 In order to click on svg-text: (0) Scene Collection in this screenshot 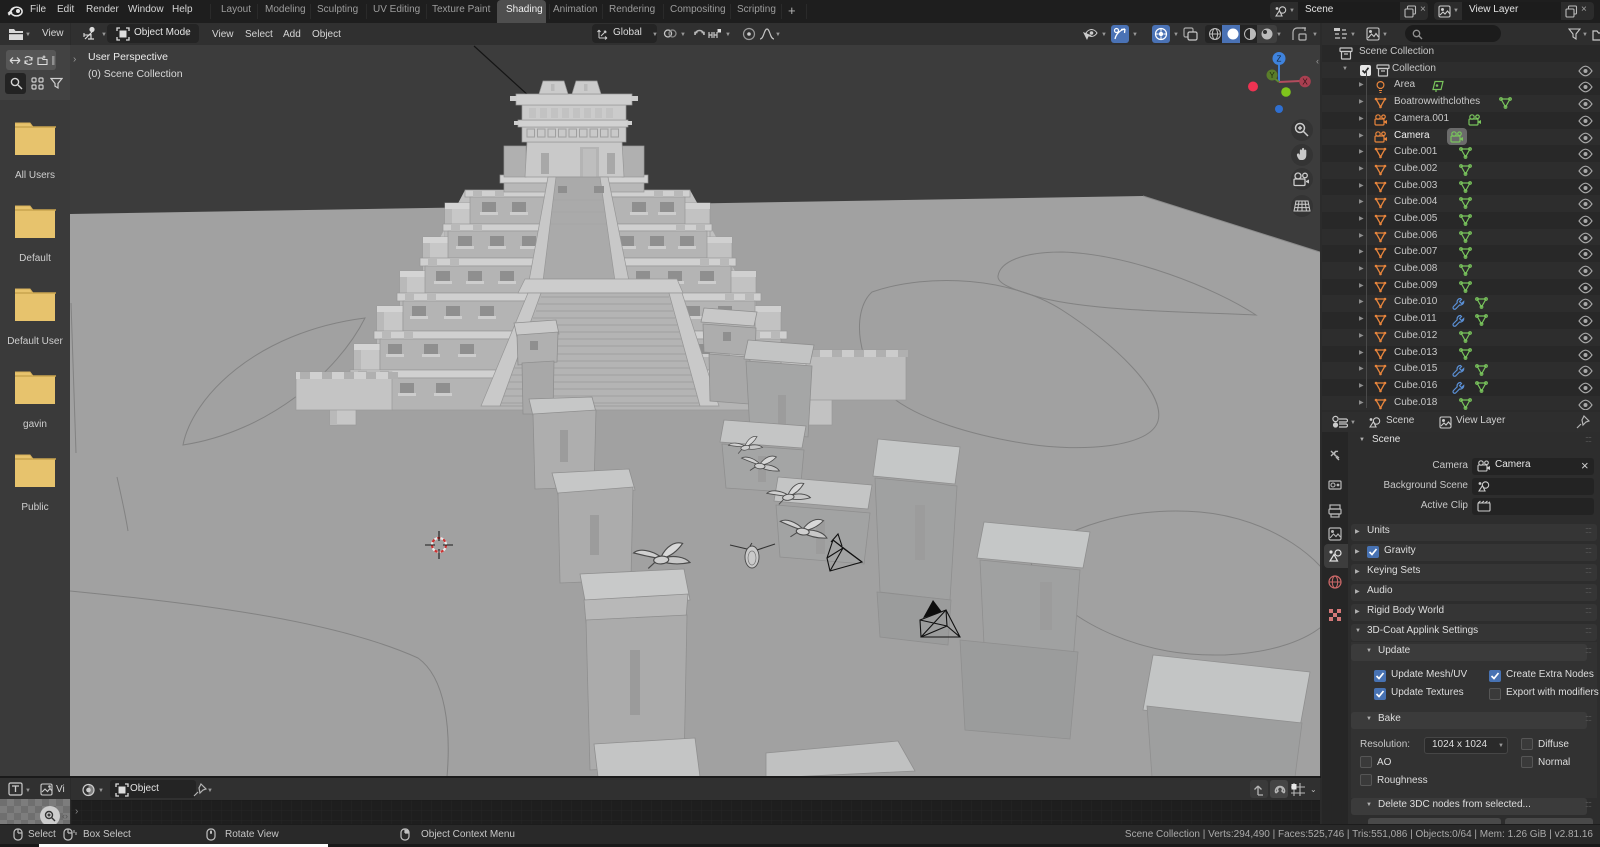, I will do `click(135, 74)`.